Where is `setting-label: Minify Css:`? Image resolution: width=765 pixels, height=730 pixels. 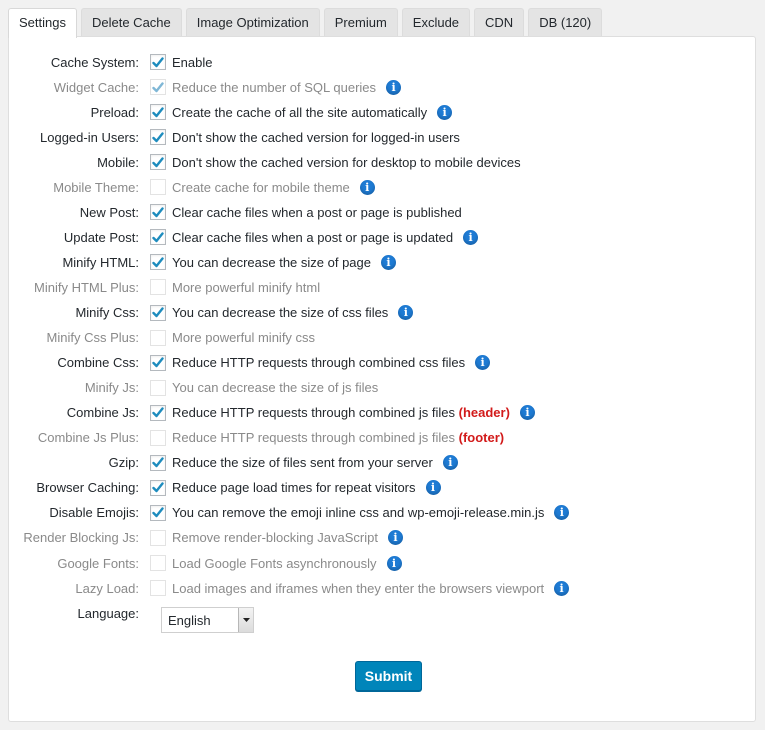 setting-label: Minify Css: is located at coordinates (107, 312).